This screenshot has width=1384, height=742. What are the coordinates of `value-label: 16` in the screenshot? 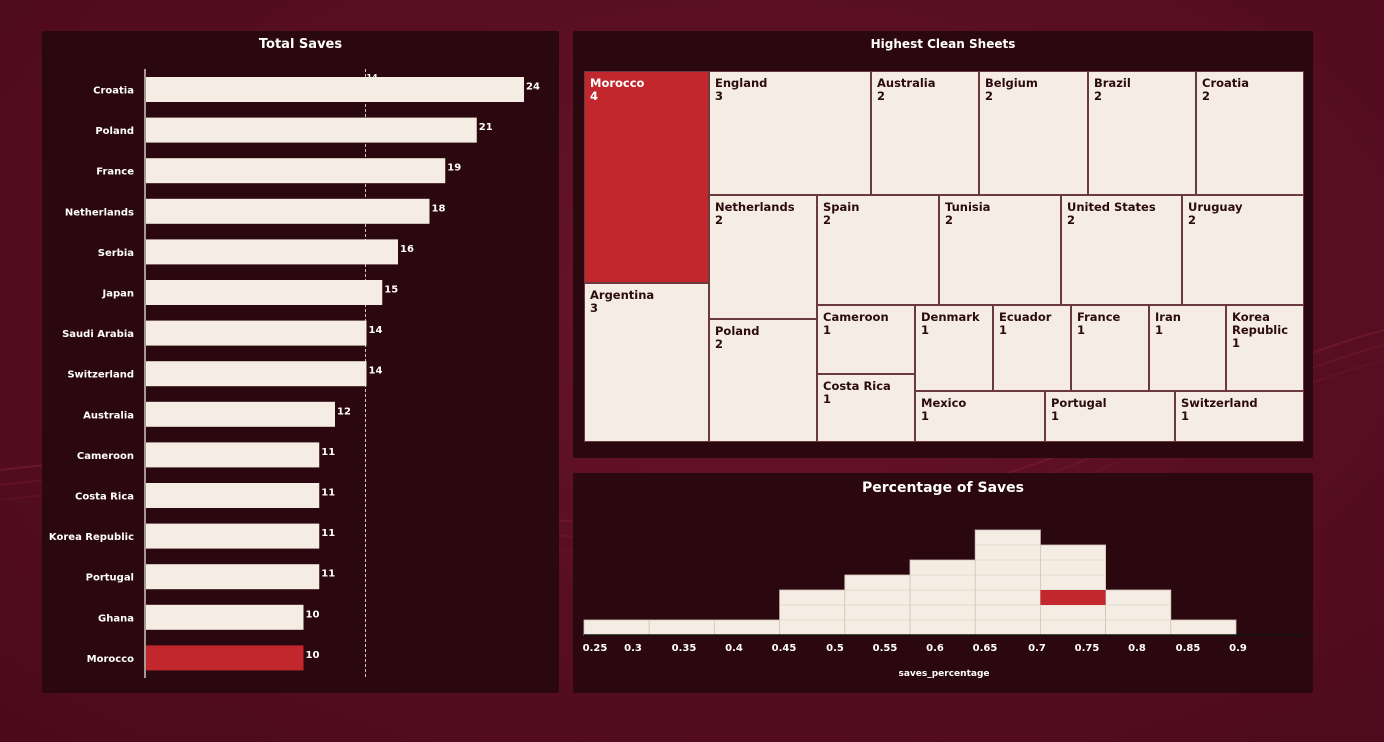 It's located at (407, 249).